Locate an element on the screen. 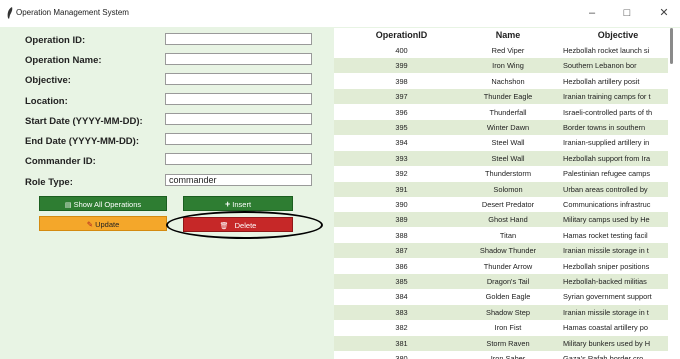 Image resolution: width=680 pixels, height=359 pixels. cell-objective: Gaza's Rafah border cro is located at coordinates (603, 356).